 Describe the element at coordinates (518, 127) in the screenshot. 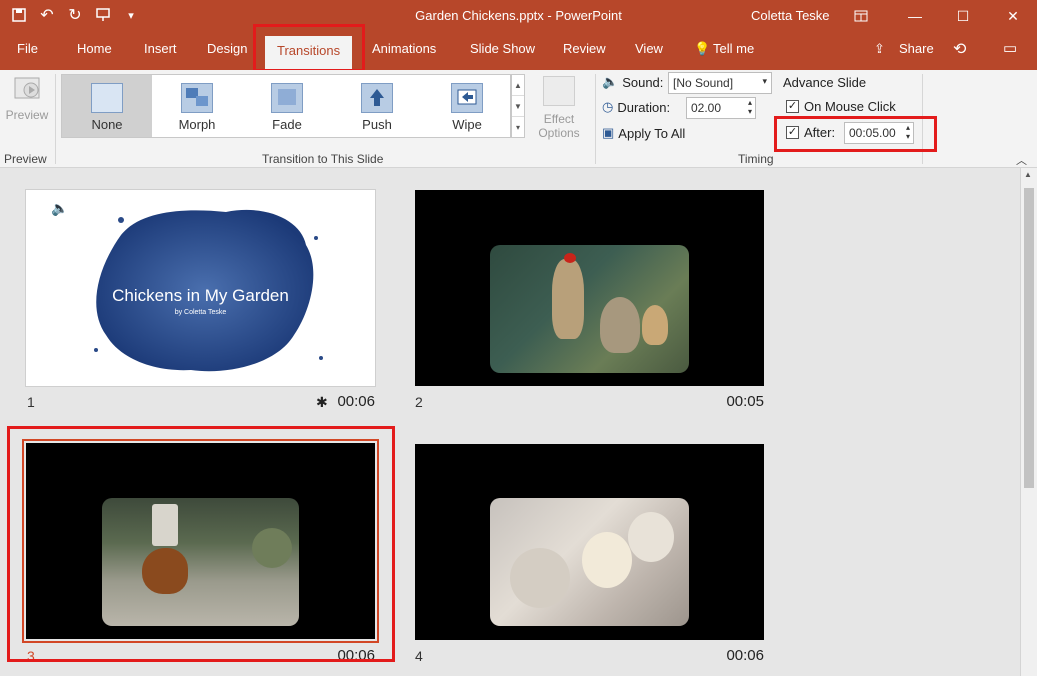

I see `gallery-more-icon: ▾` at that location.